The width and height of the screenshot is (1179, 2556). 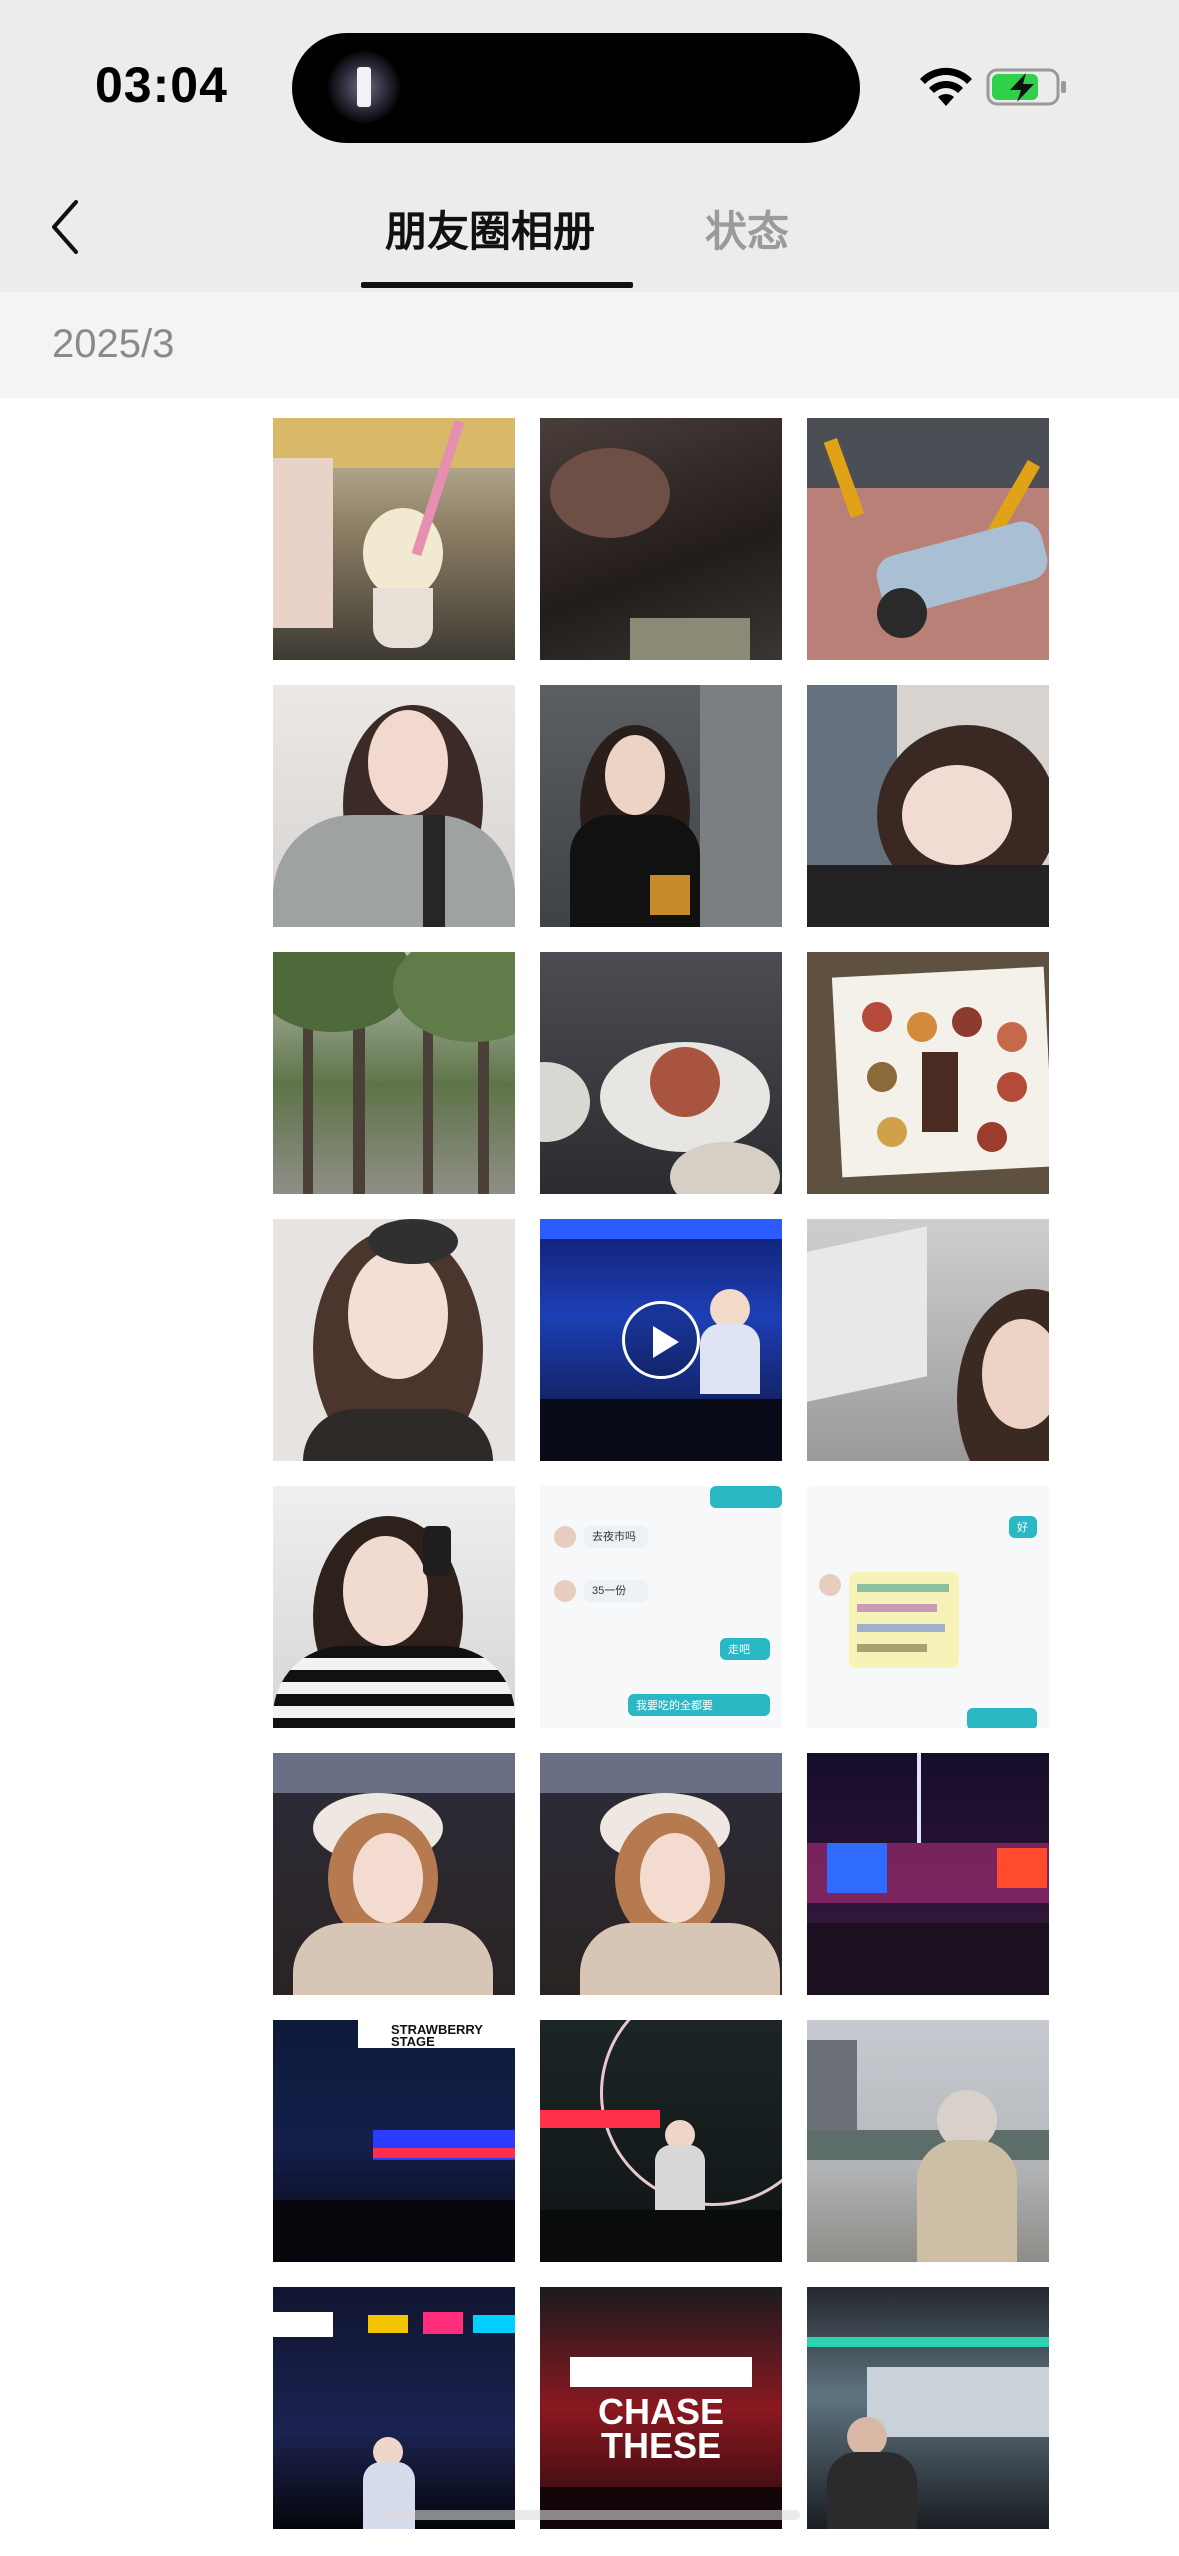 What do you see at coordinates (590, 2515) in the screenshot?
I see `home-indicator` at bounding box center [590, 2515].